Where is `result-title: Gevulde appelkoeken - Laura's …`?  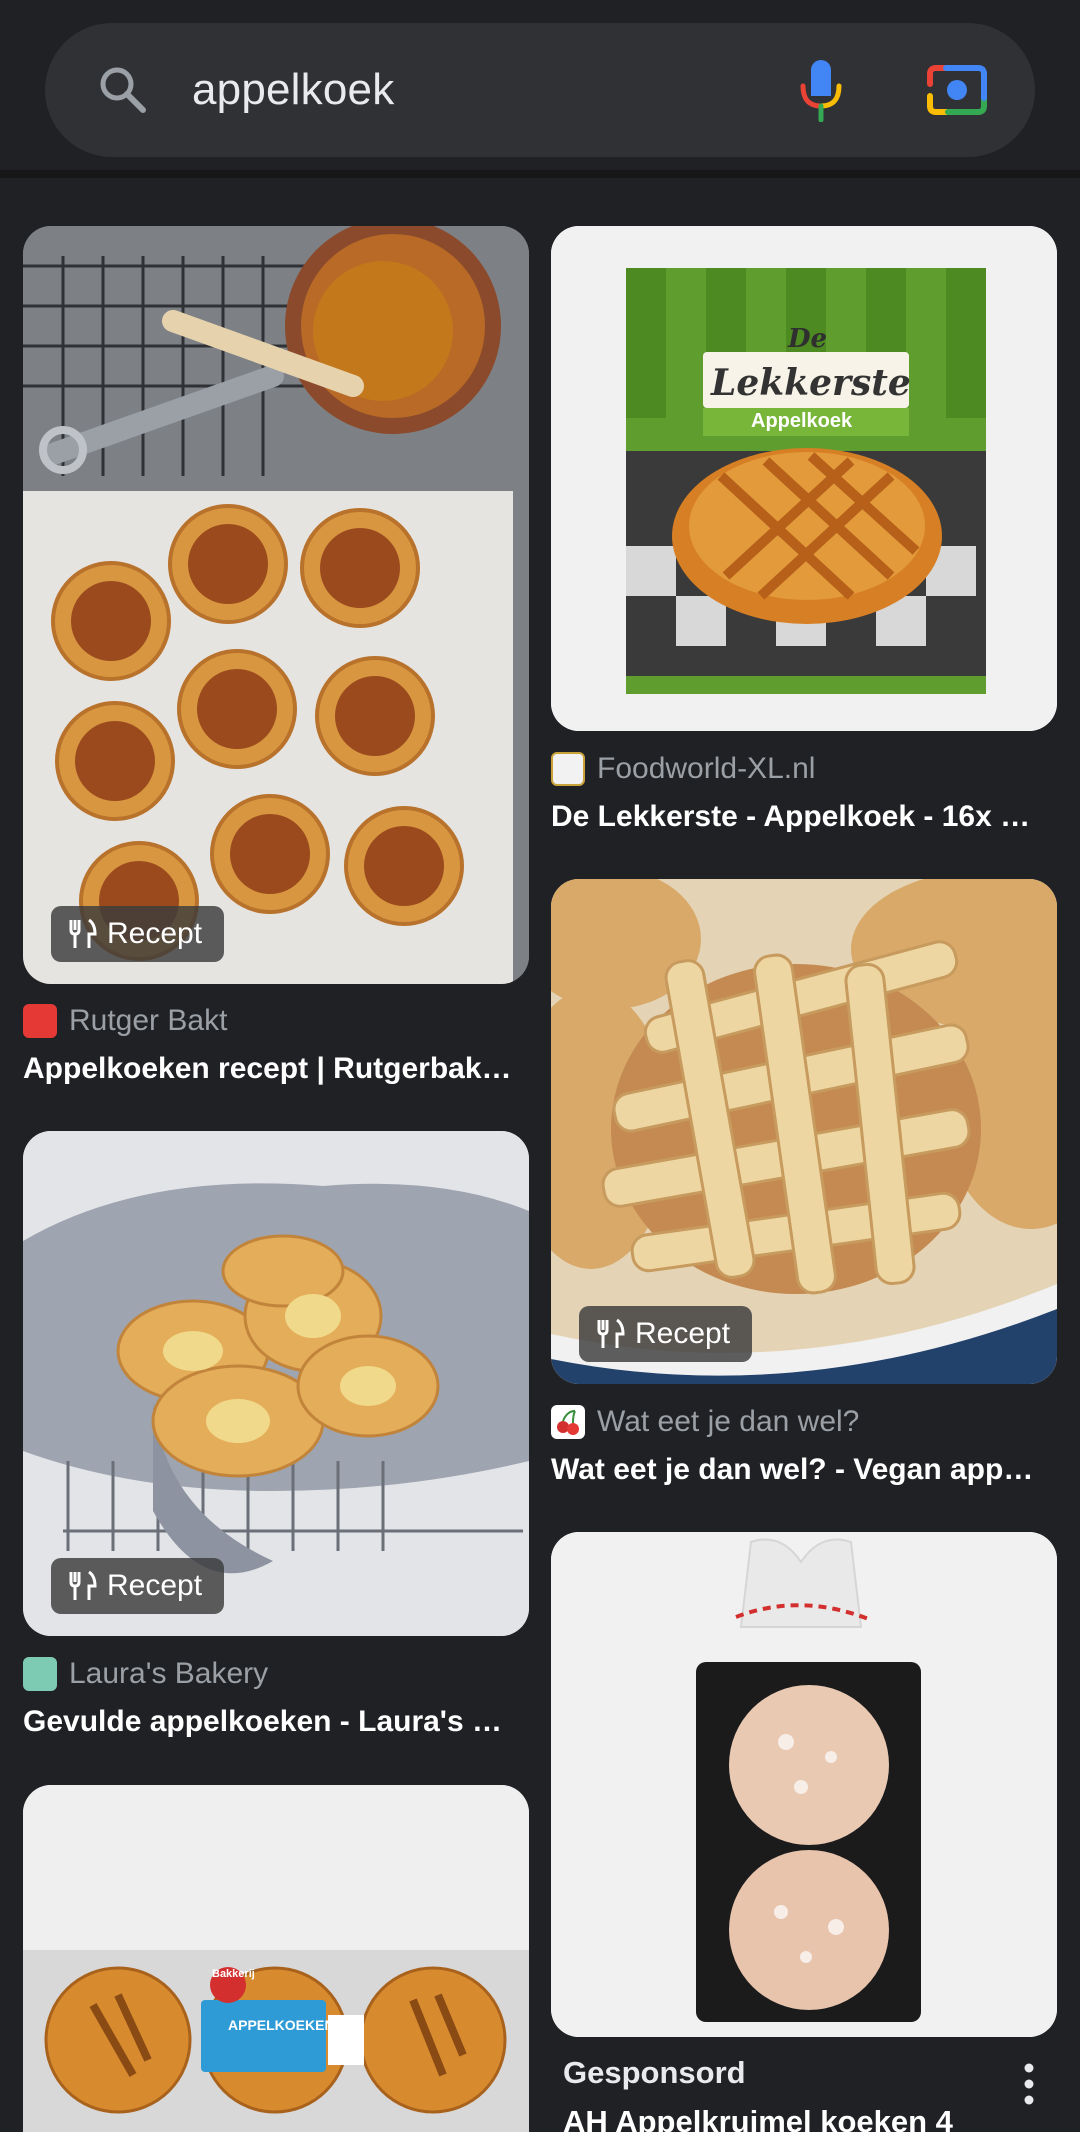 result-title: Gevulde appelkoeken - Laura's … is located at coordinates (276, 1722).